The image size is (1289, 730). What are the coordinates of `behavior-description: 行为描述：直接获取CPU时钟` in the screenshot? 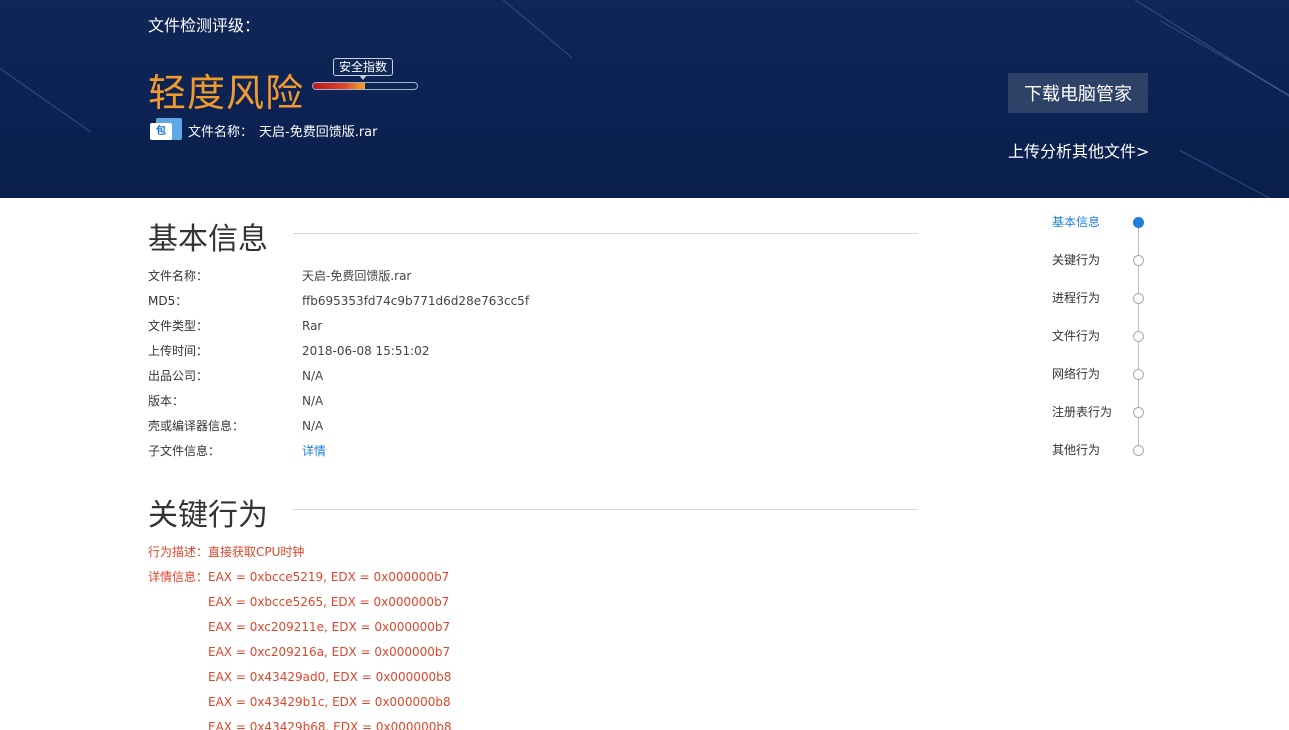 It's located at (226, 552).